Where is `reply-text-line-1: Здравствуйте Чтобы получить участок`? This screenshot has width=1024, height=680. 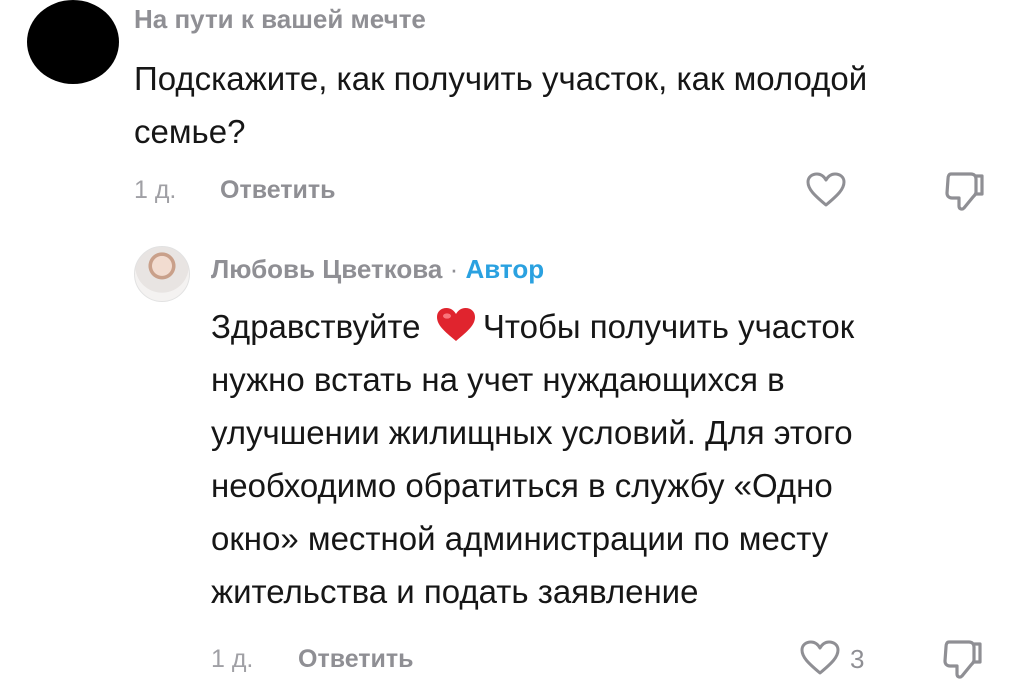
reply-text-line-1: Здравствуйте Чтобы получить участок is located at coordinates (601, 326).